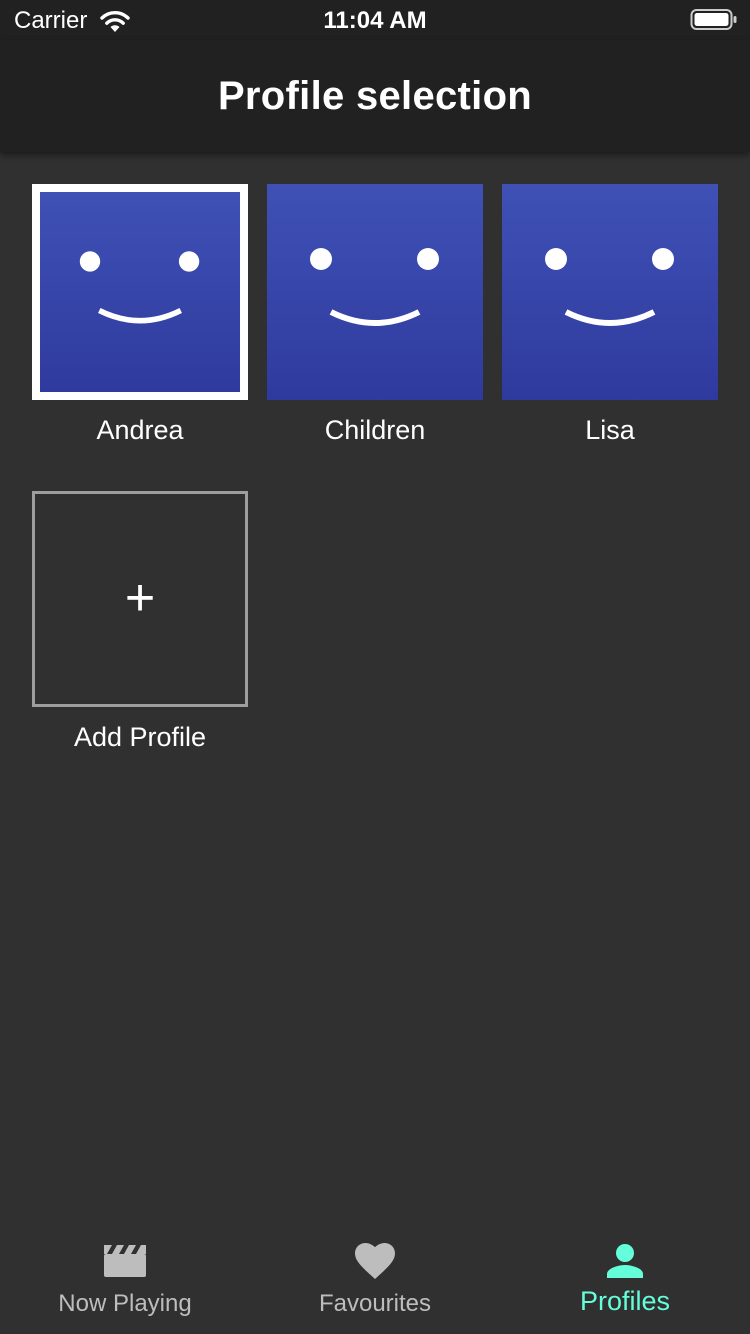  What do you see at coordinates (625, 1284) in the screenshot?
I see `nav-item-profiles: Profiles` at bounding box center [625, 1284].